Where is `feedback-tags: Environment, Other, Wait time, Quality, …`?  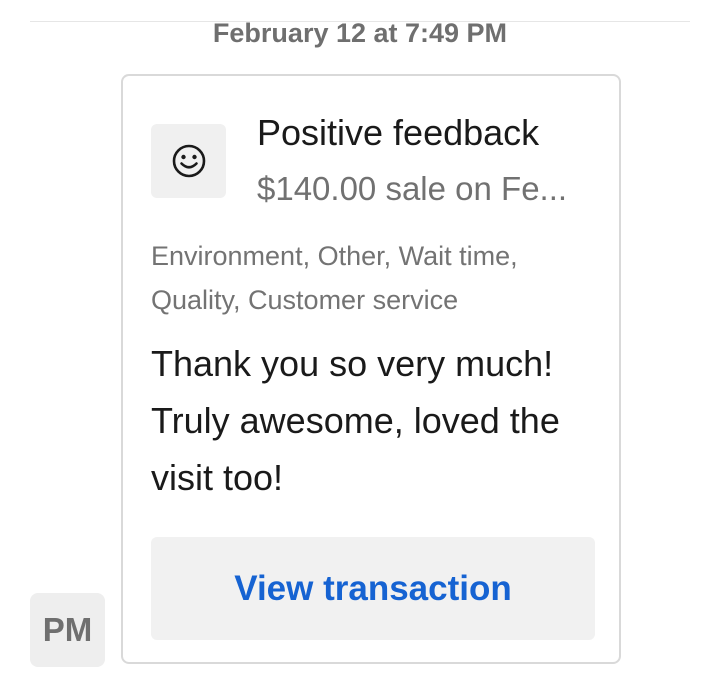 feedback-tags: Environment, Other, Wait time, Quality, … is located at coordinates (334, 278).